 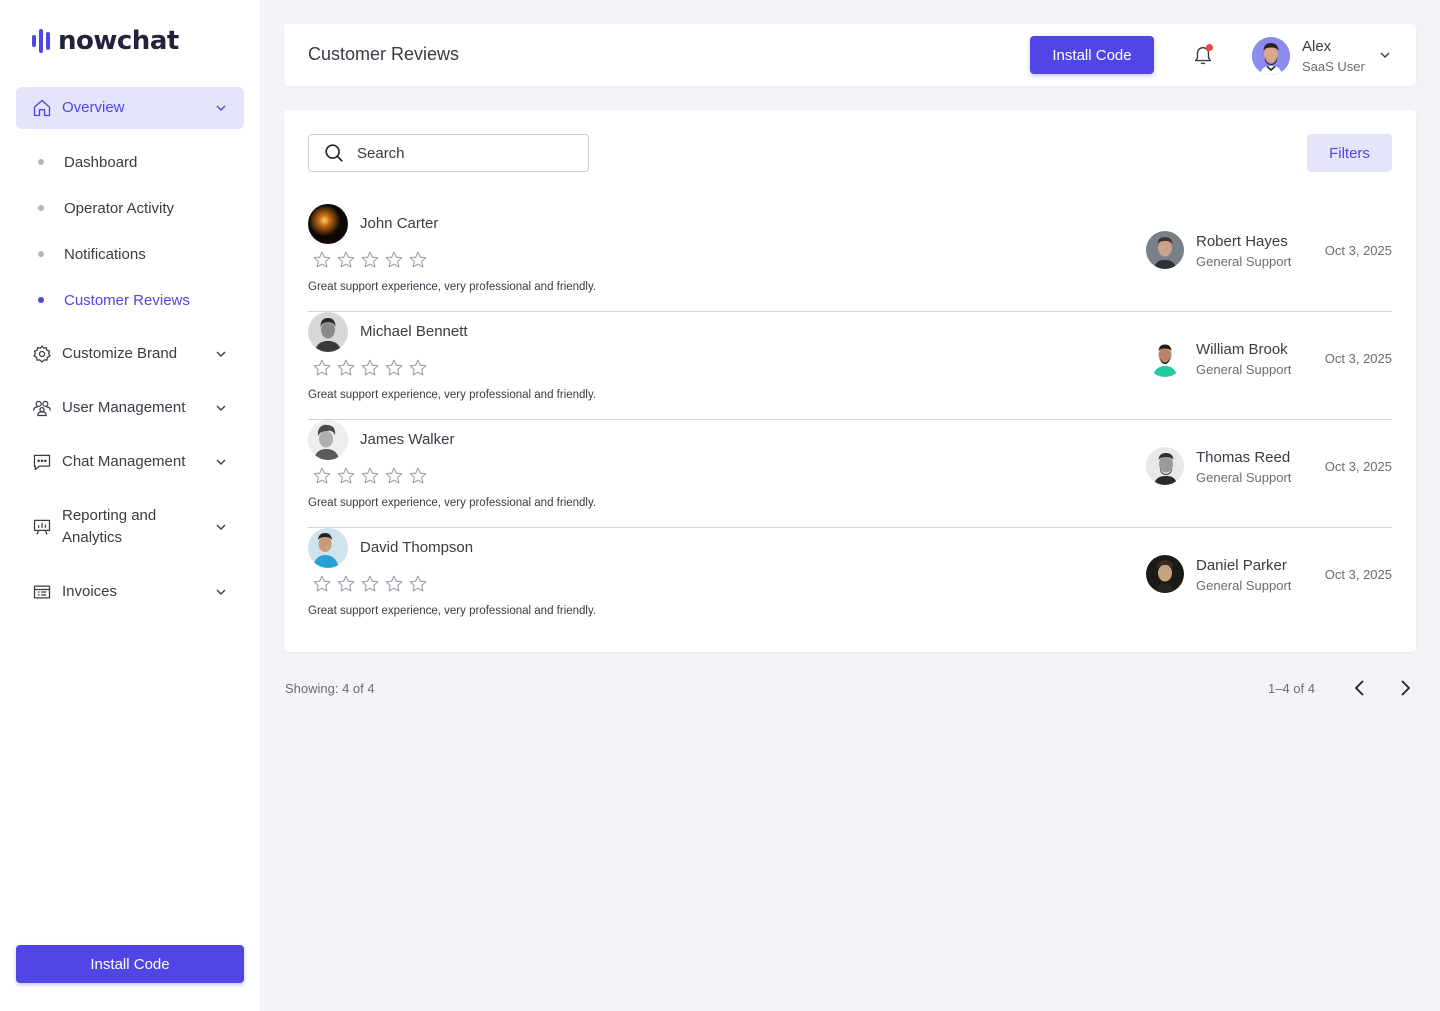 I want to click on sidebar-item-reporting-analytics: Reporting and Analytics, so click(x=130, y=527).